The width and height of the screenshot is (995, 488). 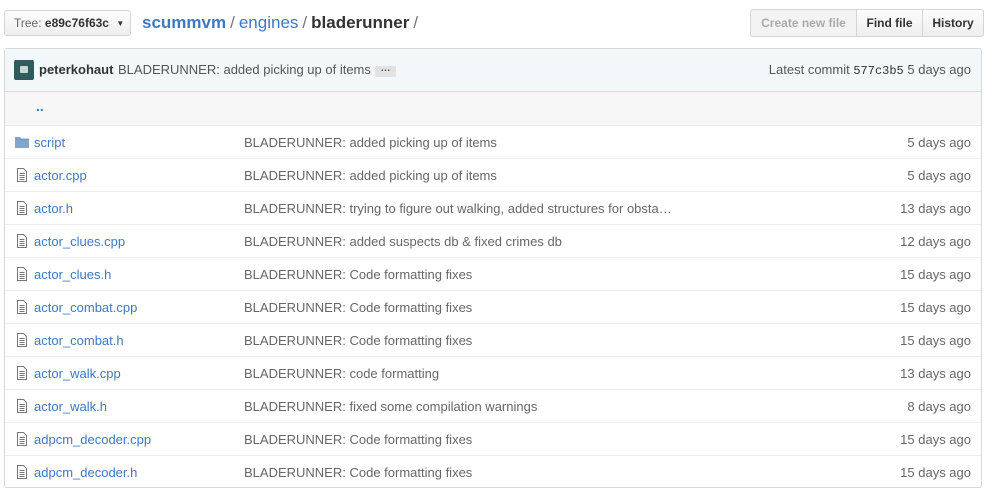 What do you see at coordinates (22, 142) in the screenshot?
I see `folder-icon` at bounding box center [22, 142].